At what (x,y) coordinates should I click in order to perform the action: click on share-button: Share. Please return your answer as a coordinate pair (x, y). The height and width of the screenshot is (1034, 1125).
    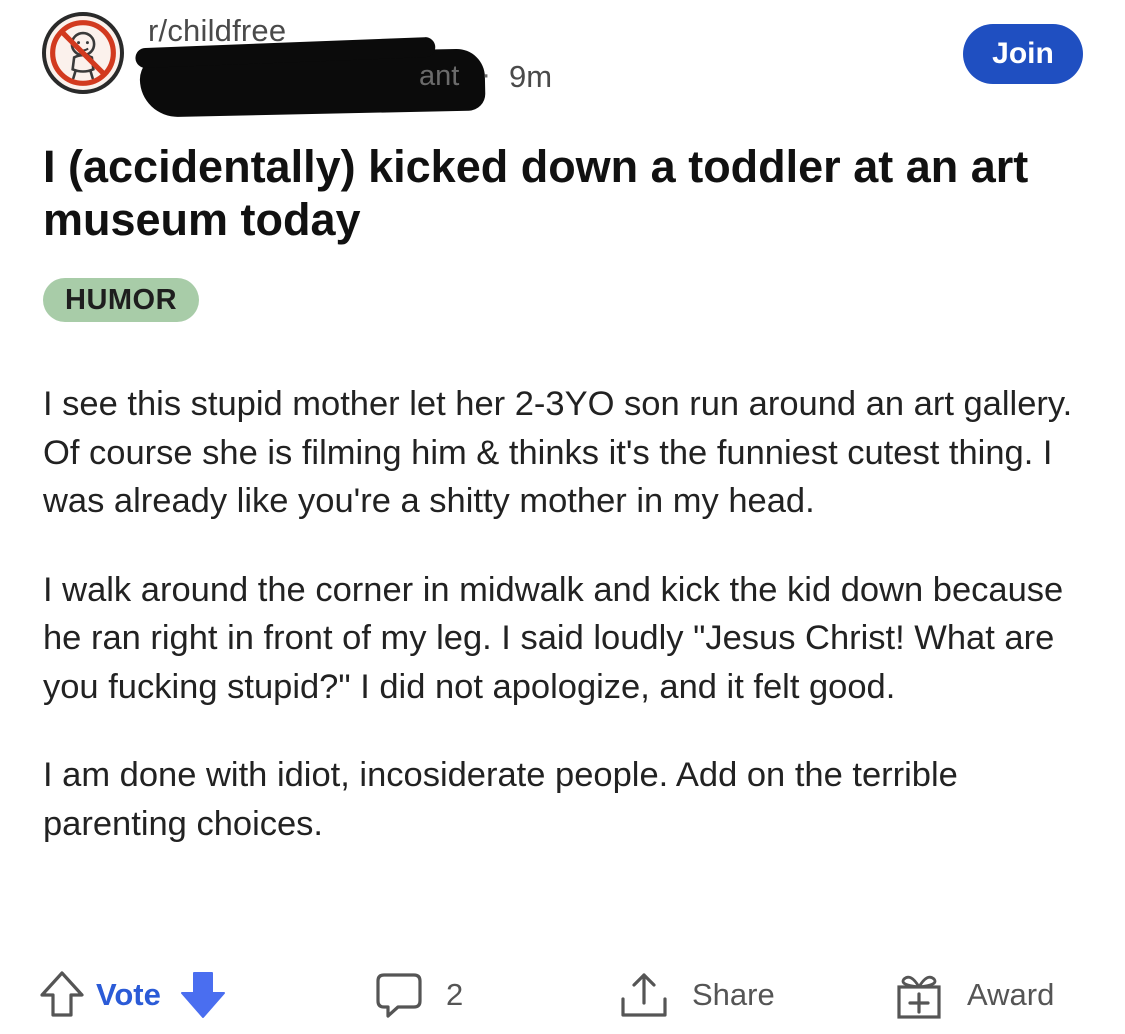
    Looking at the image, I should click on (696, 995).